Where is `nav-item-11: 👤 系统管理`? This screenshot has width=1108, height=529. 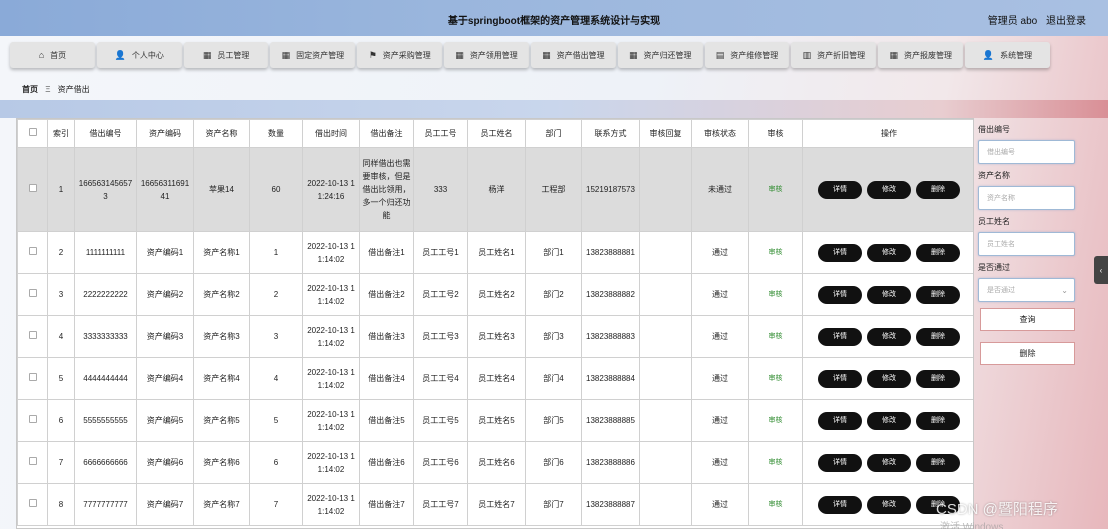
nav-item-11: 👤 系统管理 is located at coordinates (1007, 55).